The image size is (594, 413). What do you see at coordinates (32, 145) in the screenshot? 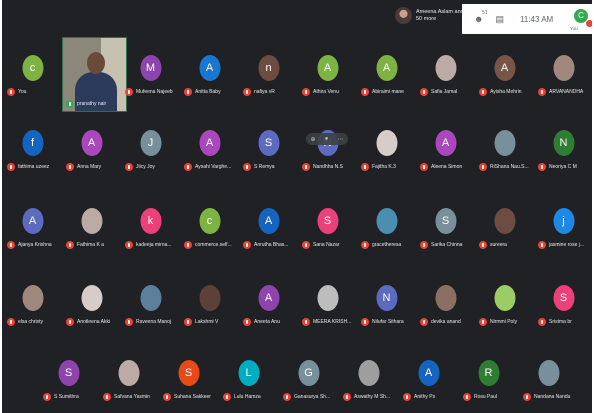
I see `participant-tile: f fathima uzeez` at bounding box center [32, 145].